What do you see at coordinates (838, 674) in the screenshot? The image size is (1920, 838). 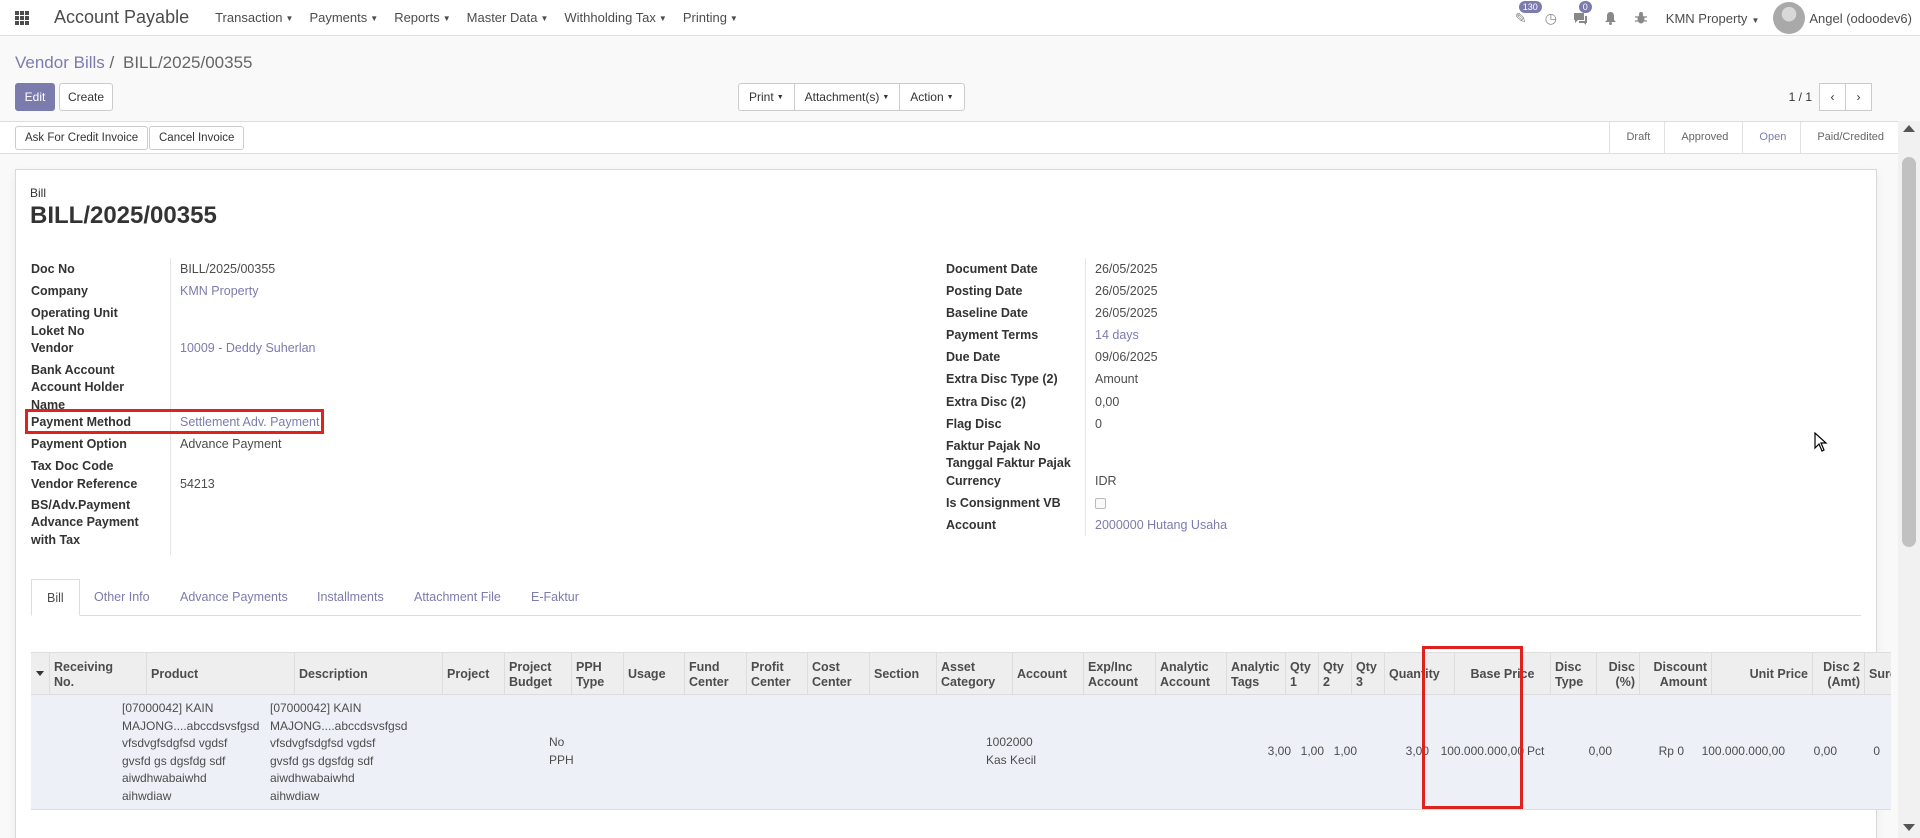 I see `col-cost-center: Cost Center` at bounding box center [838, 674].